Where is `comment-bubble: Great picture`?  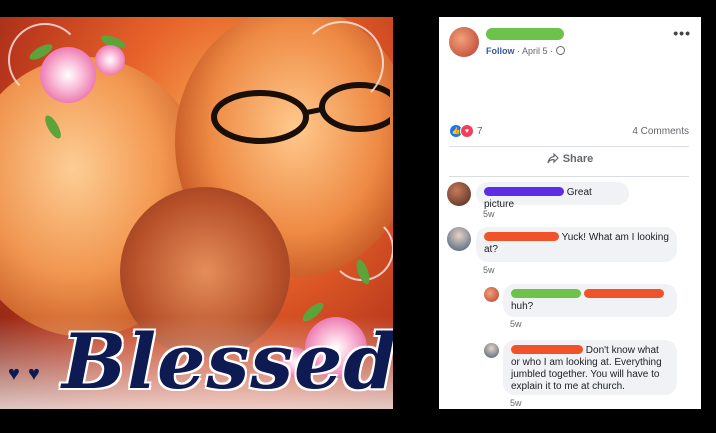 comment-bubble: Great picture is located at coordinates (552, 196).